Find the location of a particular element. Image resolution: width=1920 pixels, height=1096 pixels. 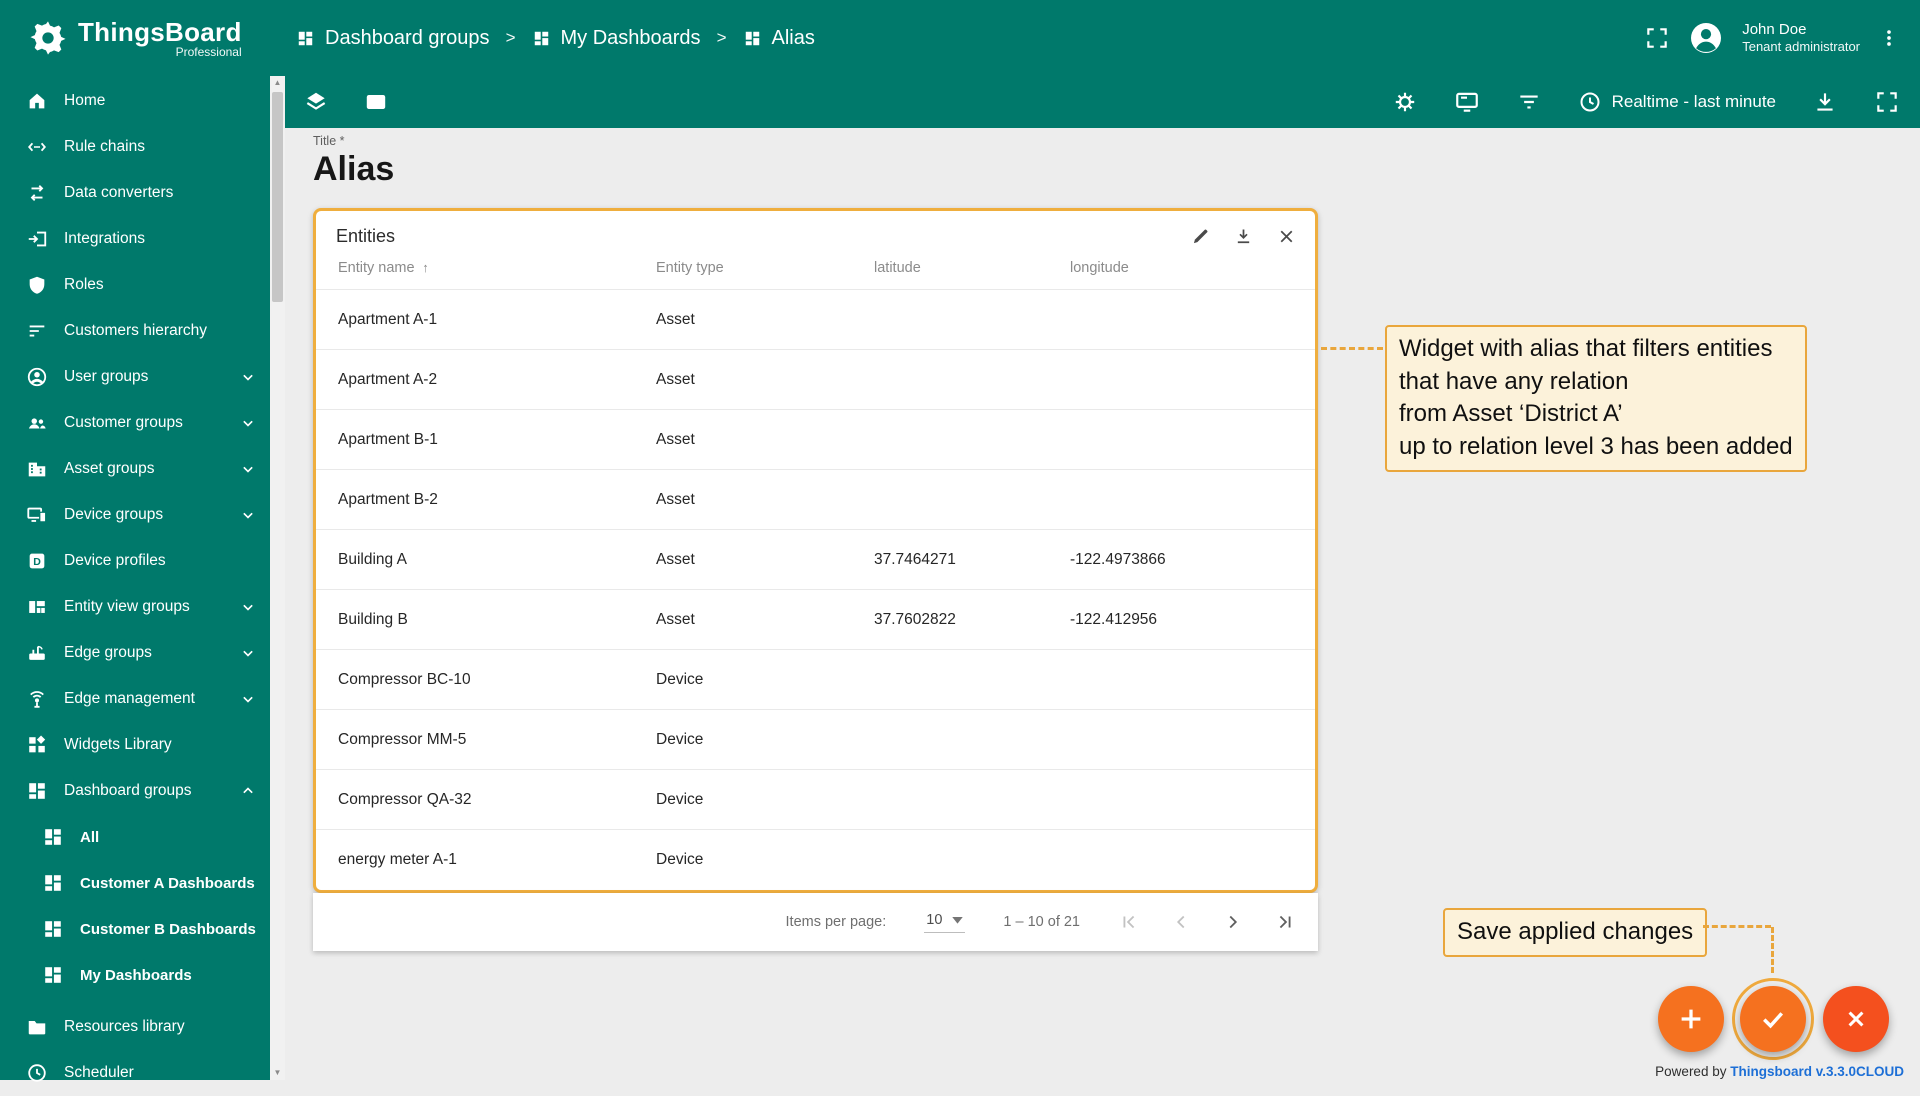

sidebar-item-my-dashboards: My Dashboards is located at coordinates (135, 975).